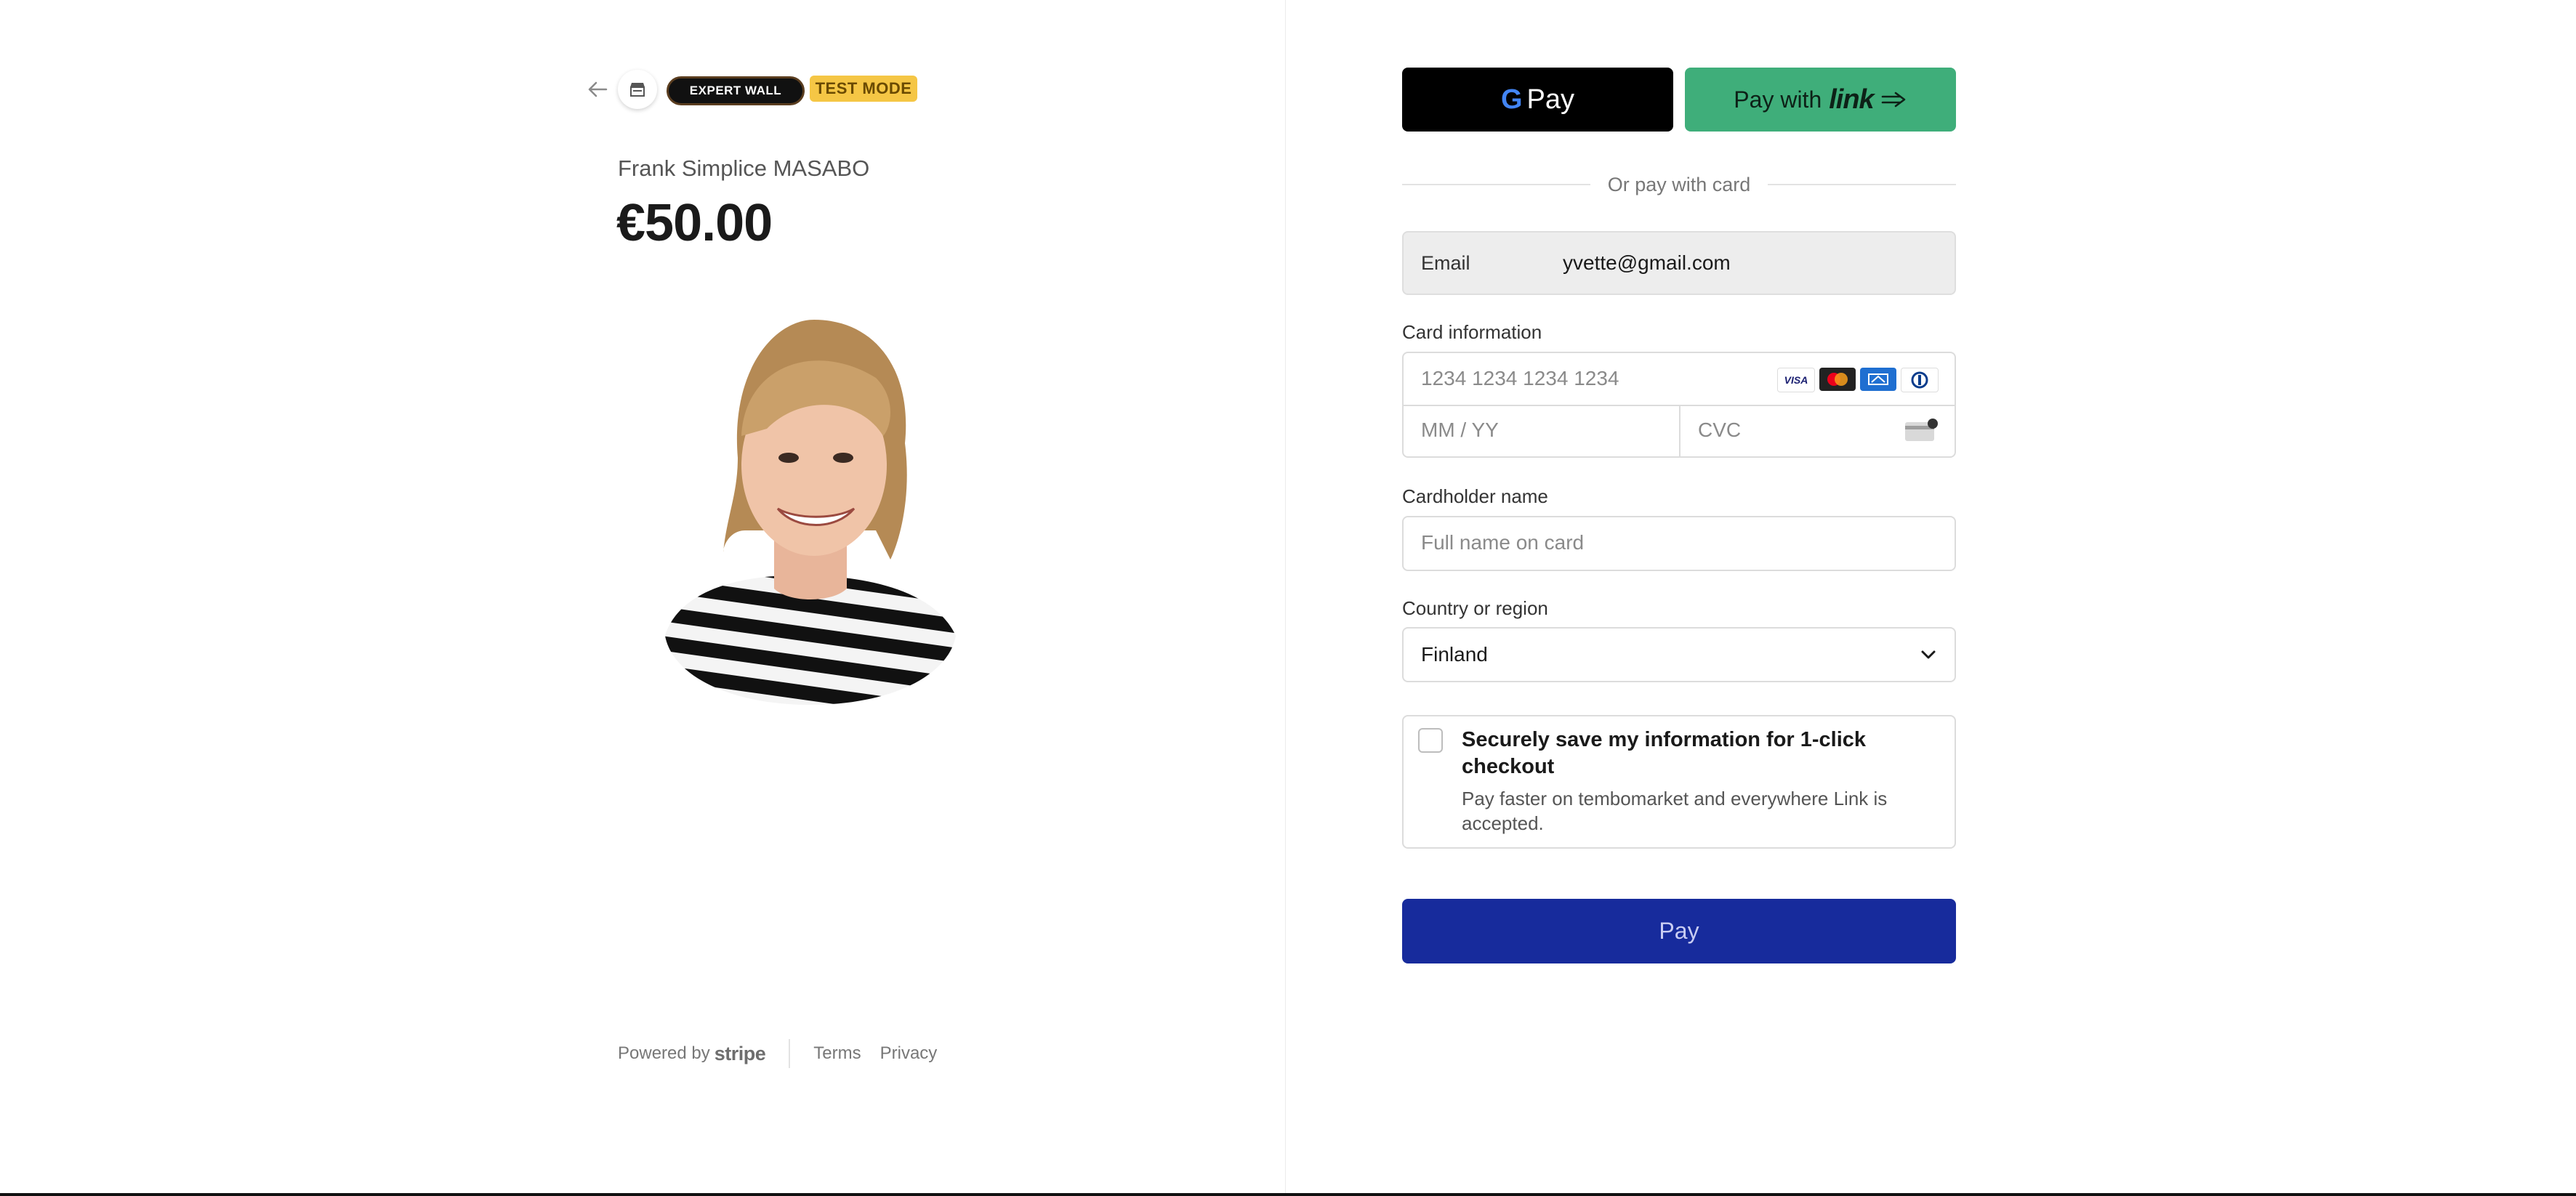 This screenshot has height=1196, width=2576. Describe the element at coordinates (1542, 430) in the screenshot. I see `expiry-input: MM / YY` at that location.